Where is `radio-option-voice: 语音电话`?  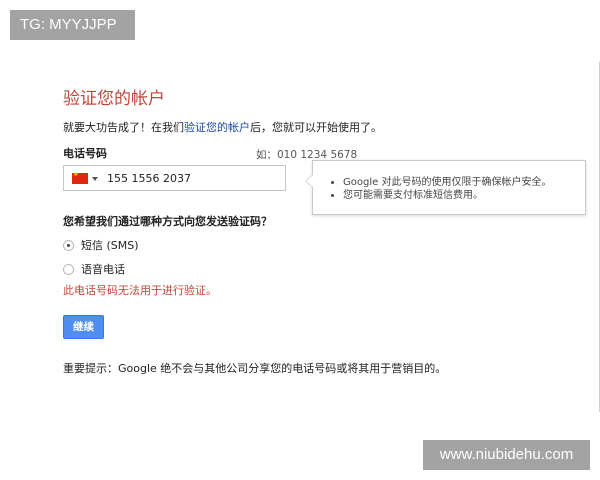
radio-option-voice: 语音电话 is located at coordinates (94, 269).